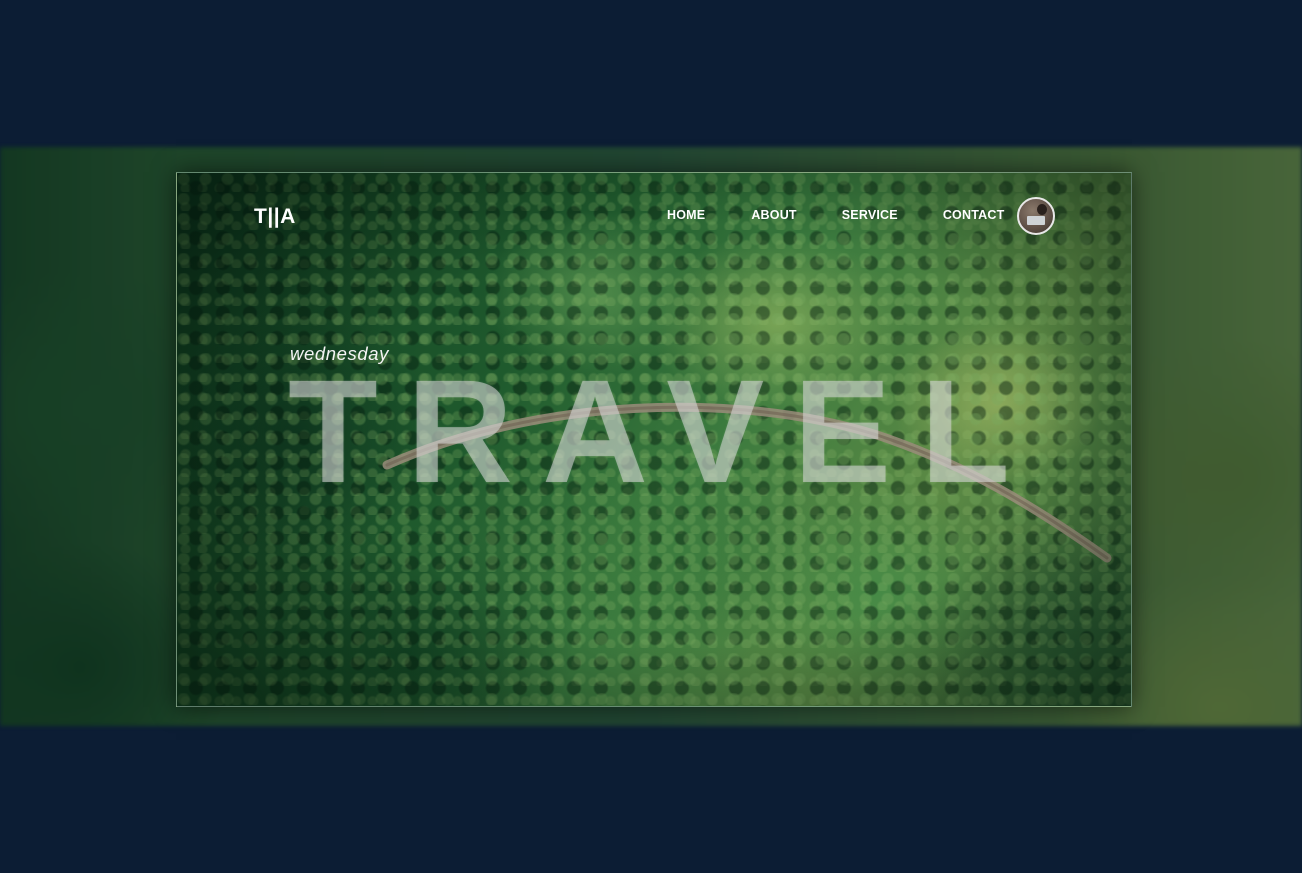 The height and width of the screenshot is (873, 1302). Describe the element at coordinates (686, 215) in the screenshot. I see `nav-home-link: HOME` at that location.